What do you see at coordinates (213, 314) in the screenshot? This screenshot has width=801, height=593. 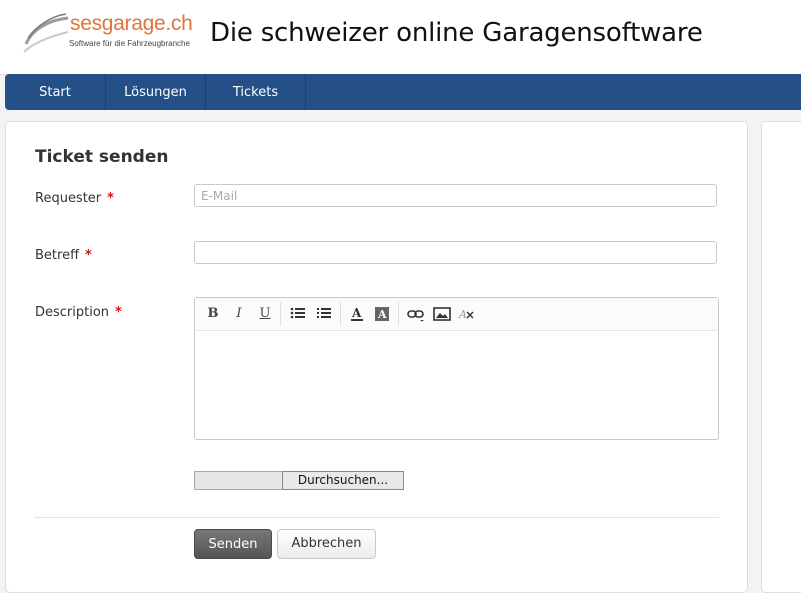 I see `bold-button: B` at bounding box center [213, 314].